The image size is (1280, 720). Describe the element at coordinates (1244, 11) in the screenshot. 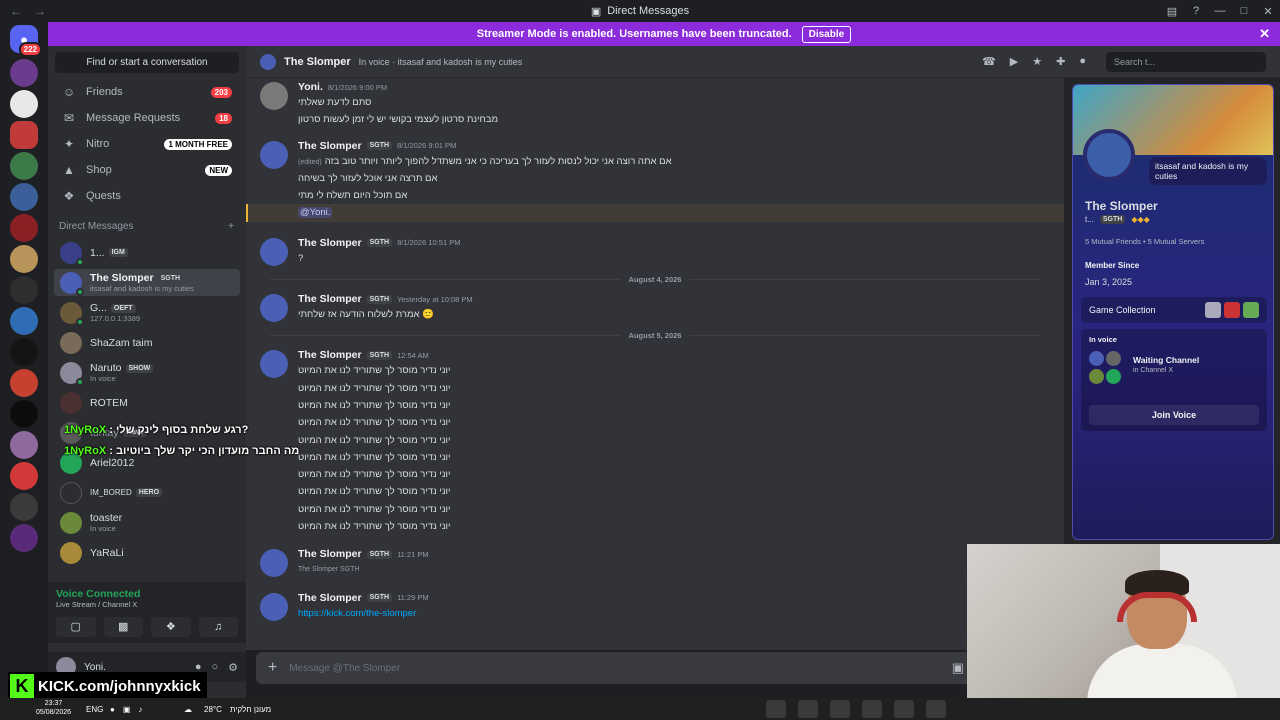

I see `maximize-button: □` at that location.